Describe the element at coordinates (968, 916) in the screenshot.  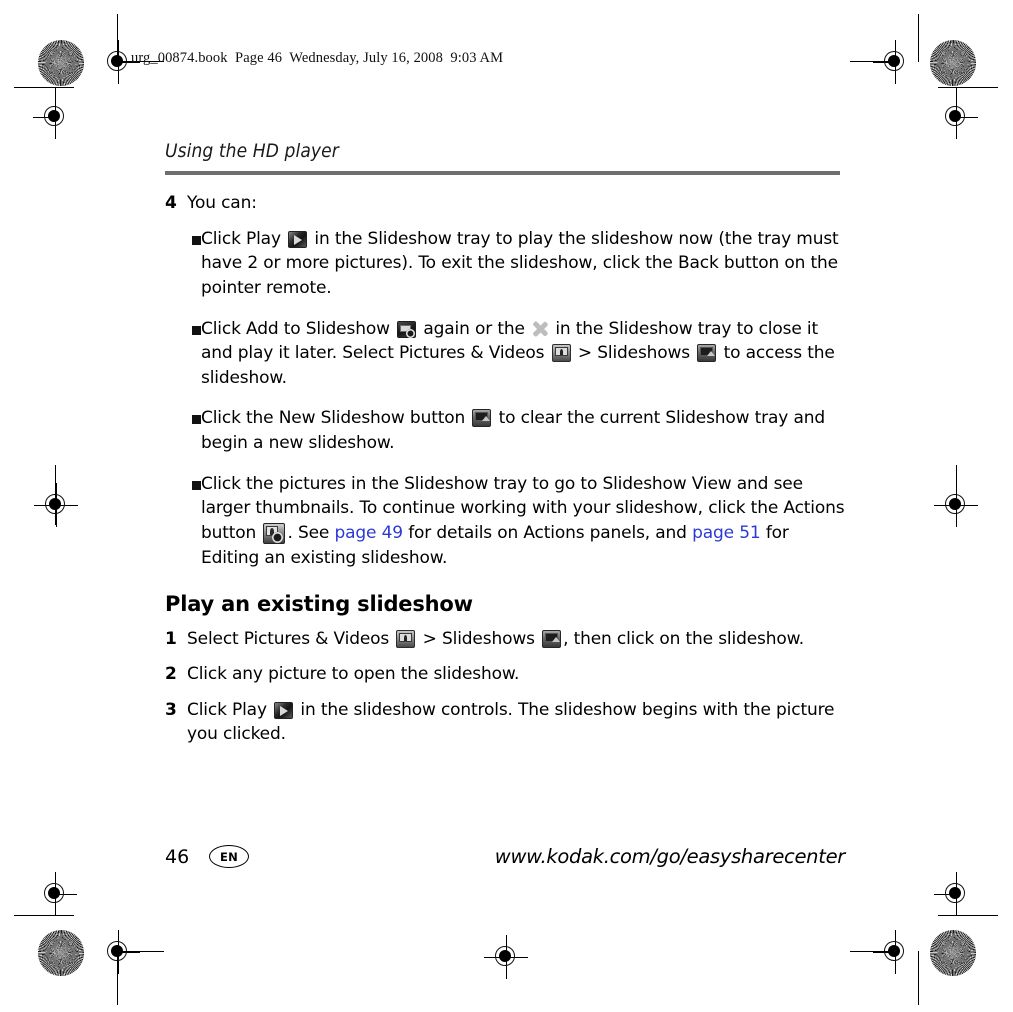
I see `trim-rule-lower-right-h` at that location.